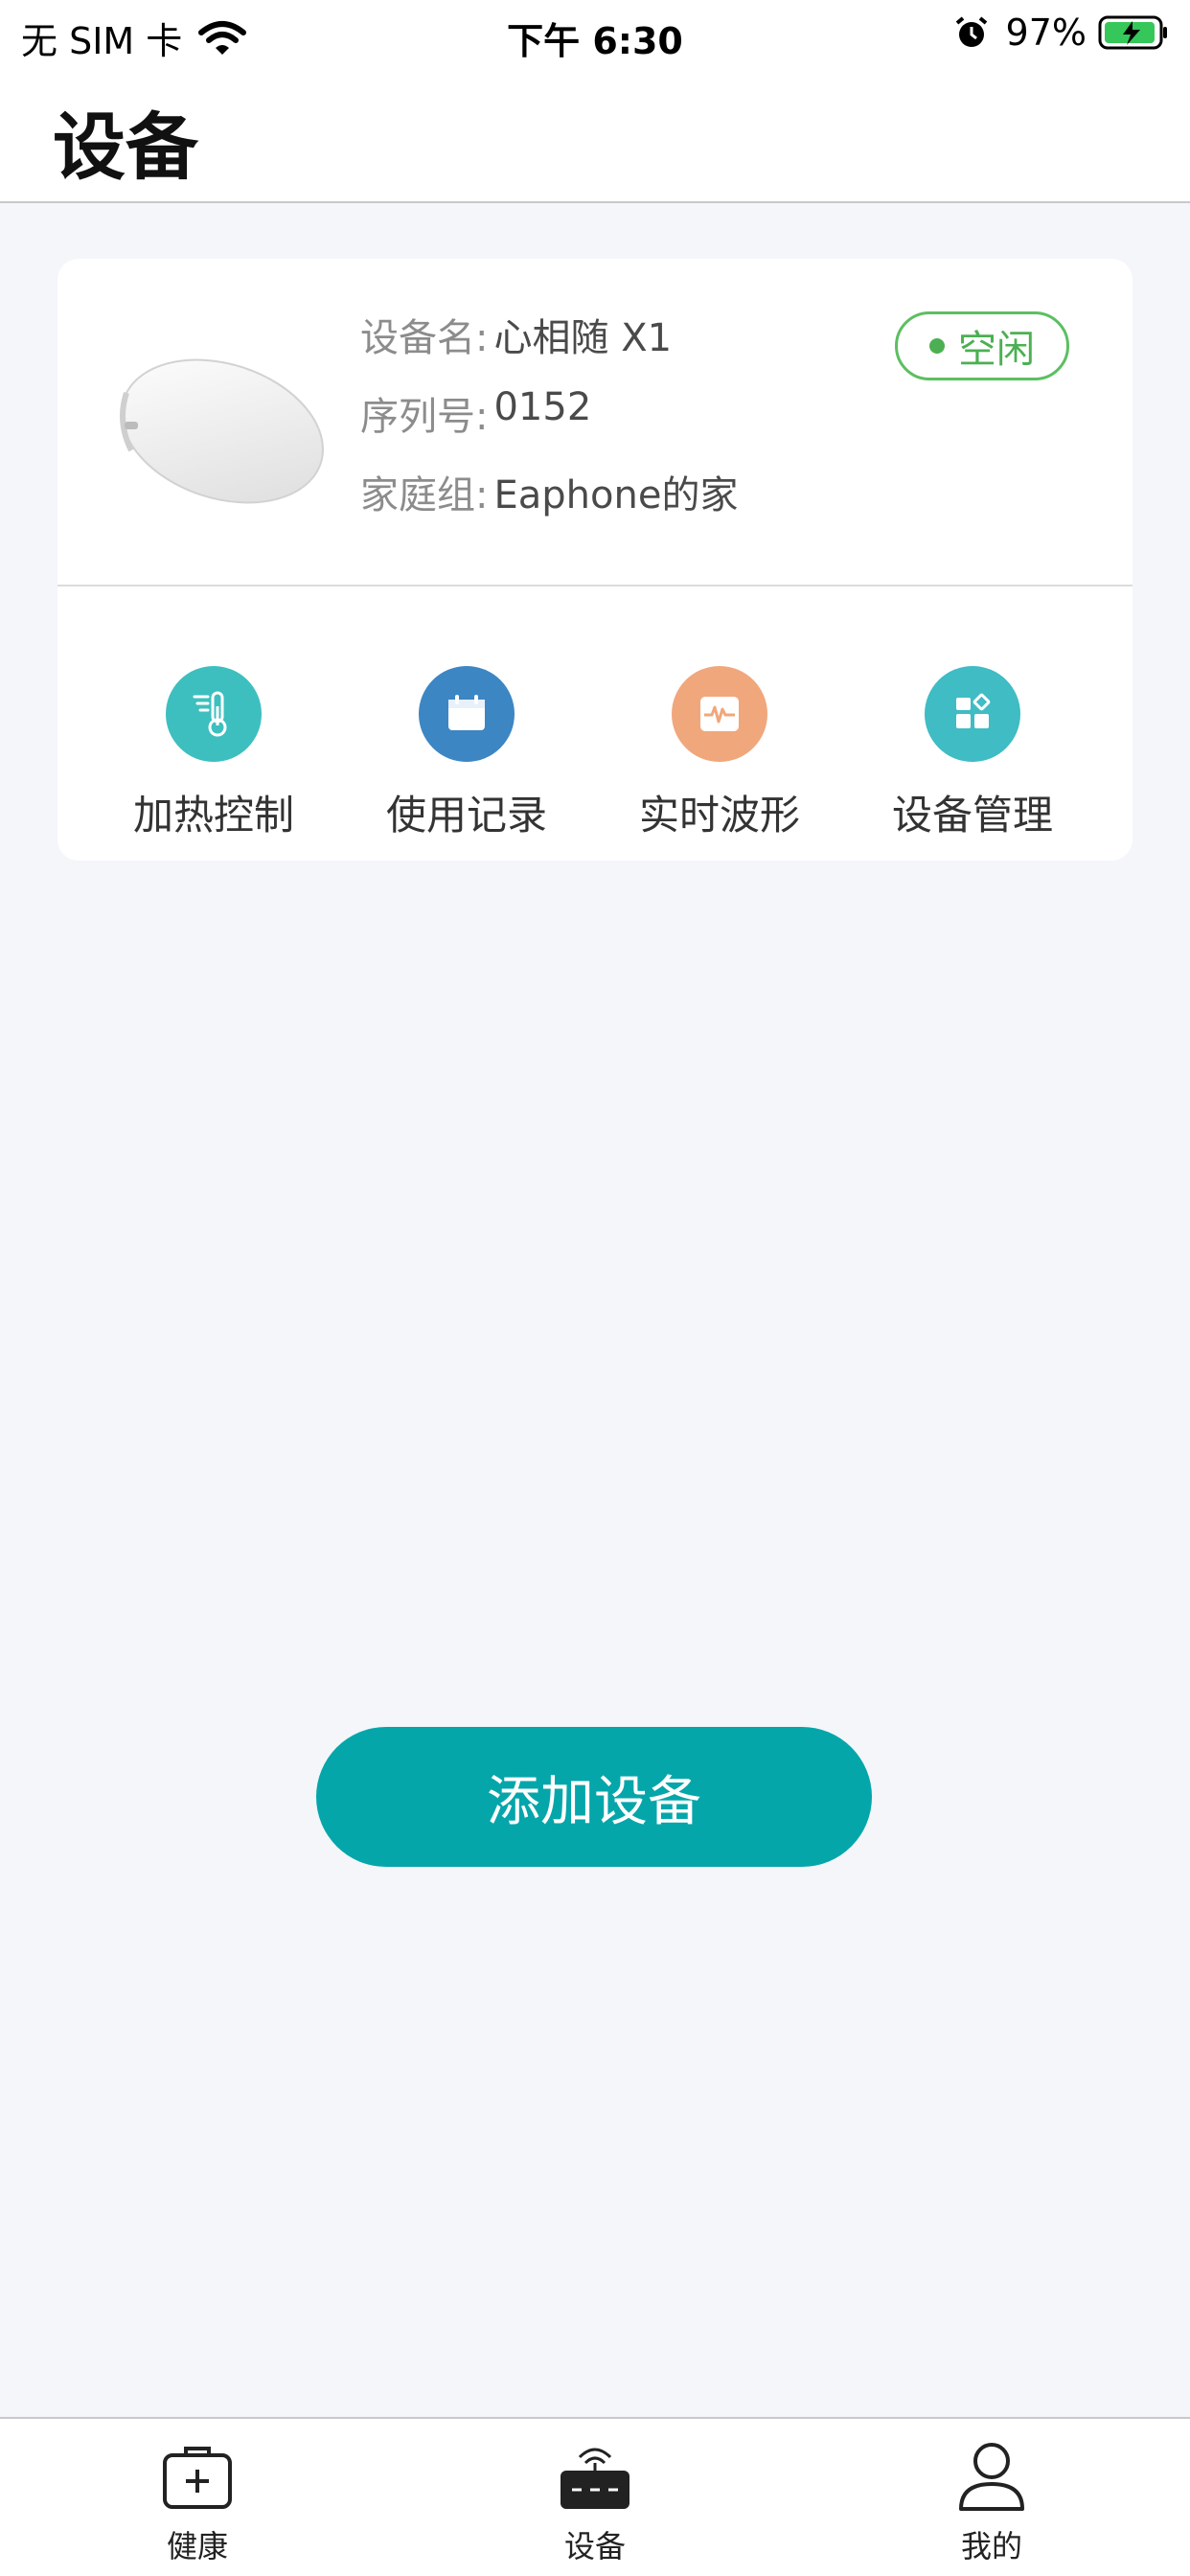 The width and height of the screenshot is (1190, 2576). I want to click on heating-control-button: 加热控制, so click(214, 753).